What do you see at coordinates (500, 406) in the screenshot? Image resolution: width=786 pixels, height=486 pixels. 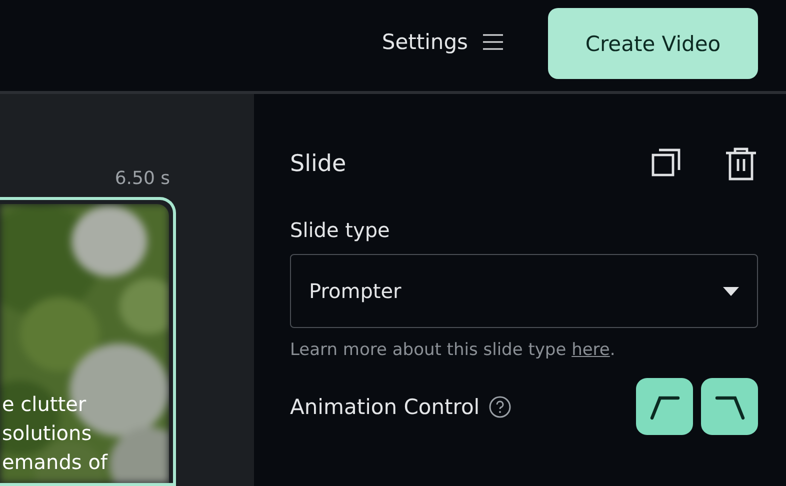 I see `help-icon` at bounding box center [500, 406].